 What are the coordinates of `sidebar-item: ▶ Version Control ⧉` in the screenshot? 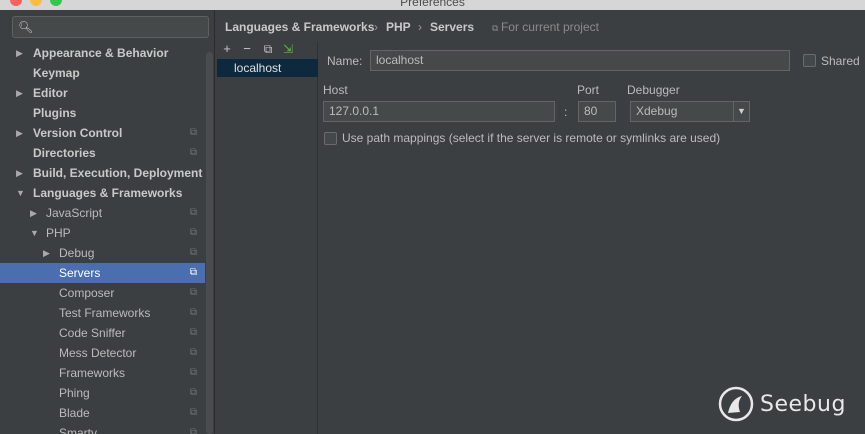 It's located at (102, 133).